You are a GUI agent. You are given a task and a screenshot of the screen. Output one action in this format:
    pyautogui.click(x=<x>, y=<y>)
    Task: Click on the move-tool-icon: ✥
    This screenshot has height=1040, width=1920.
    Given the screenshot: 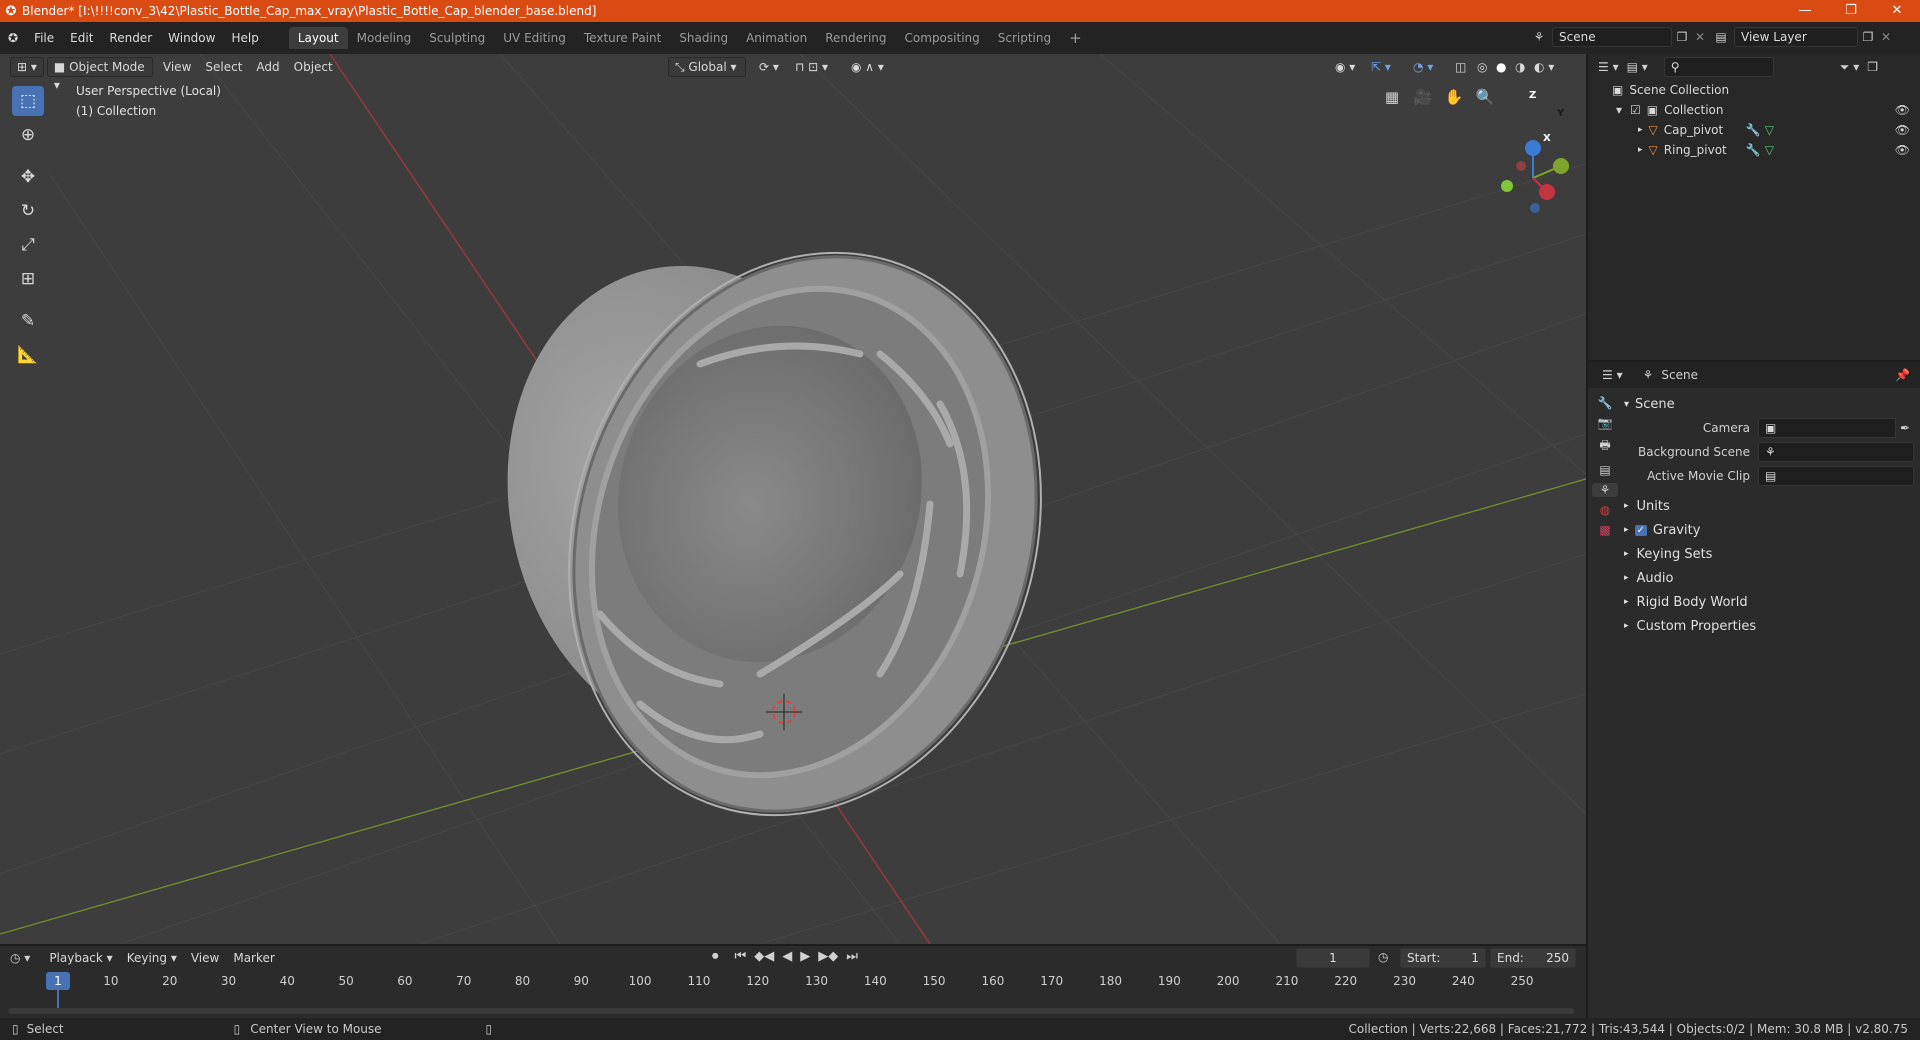 What is the action you would take?
    pyautogui.click(x=28, y=177)
    